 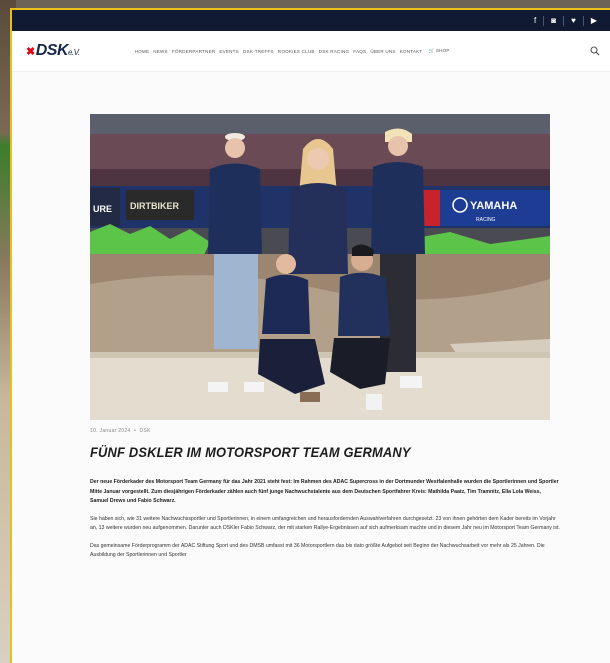 I want to click on social-topbar: f ◙ ♥ ▶, so click(x=311, y=20).